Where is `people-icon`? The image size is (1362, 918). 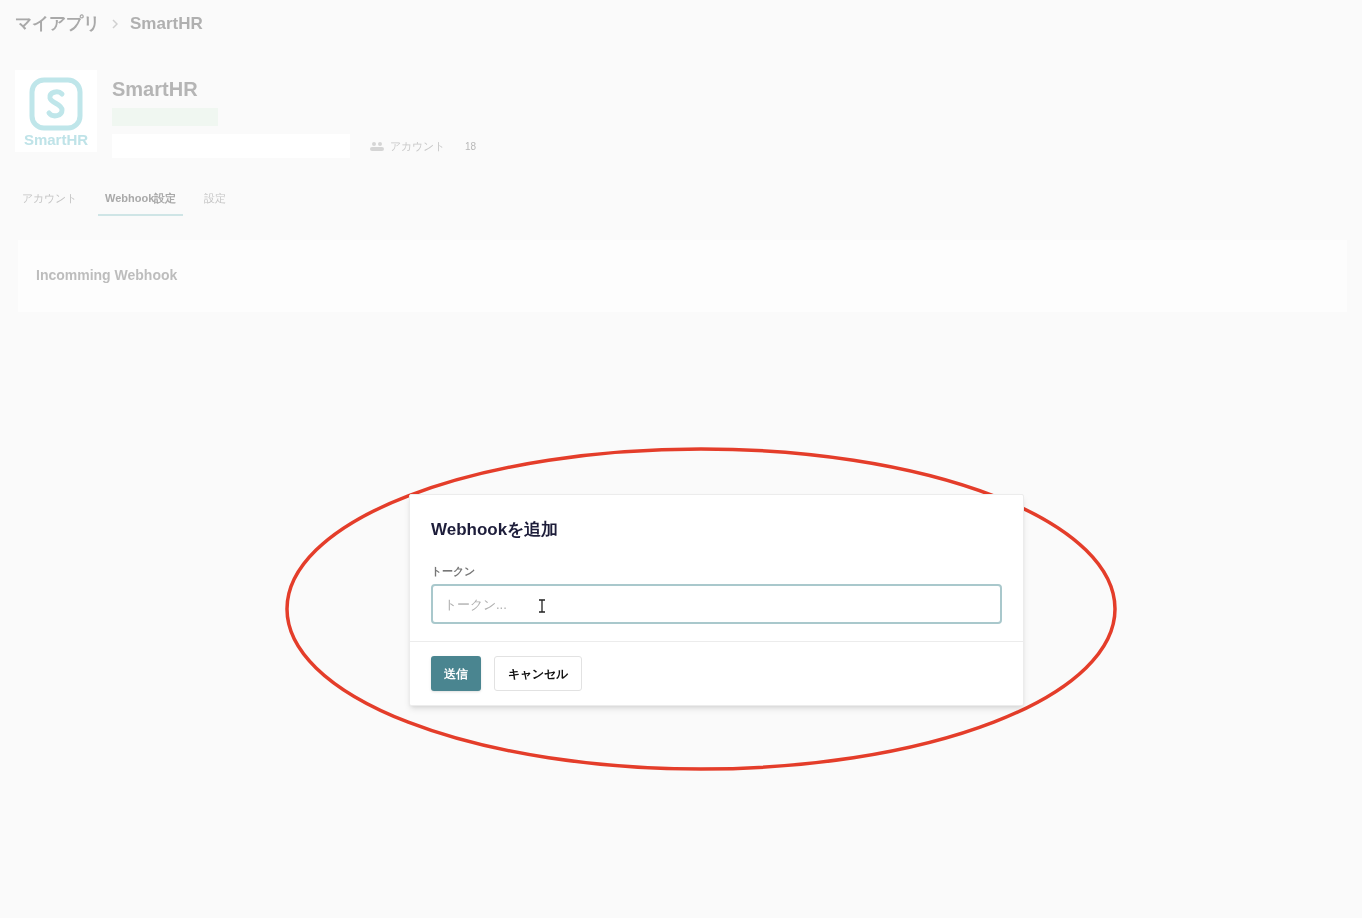 people-icon is located at coordinates (377, 146).